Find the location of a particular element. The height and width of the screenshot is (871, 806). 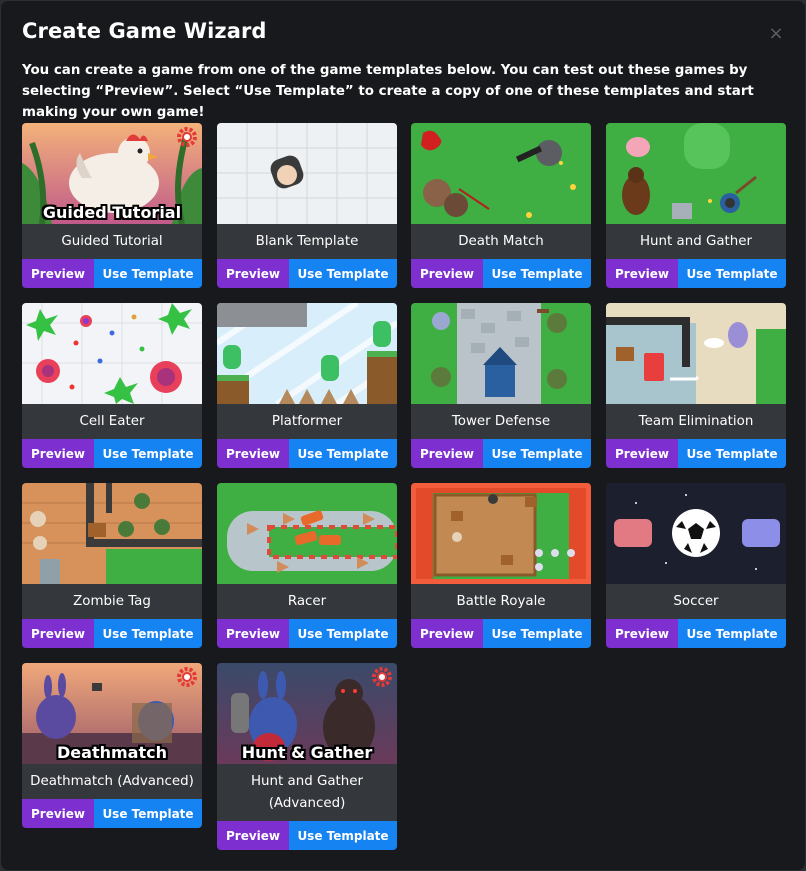

template-name: Zombie Tag is located at coordinates (112, 601).